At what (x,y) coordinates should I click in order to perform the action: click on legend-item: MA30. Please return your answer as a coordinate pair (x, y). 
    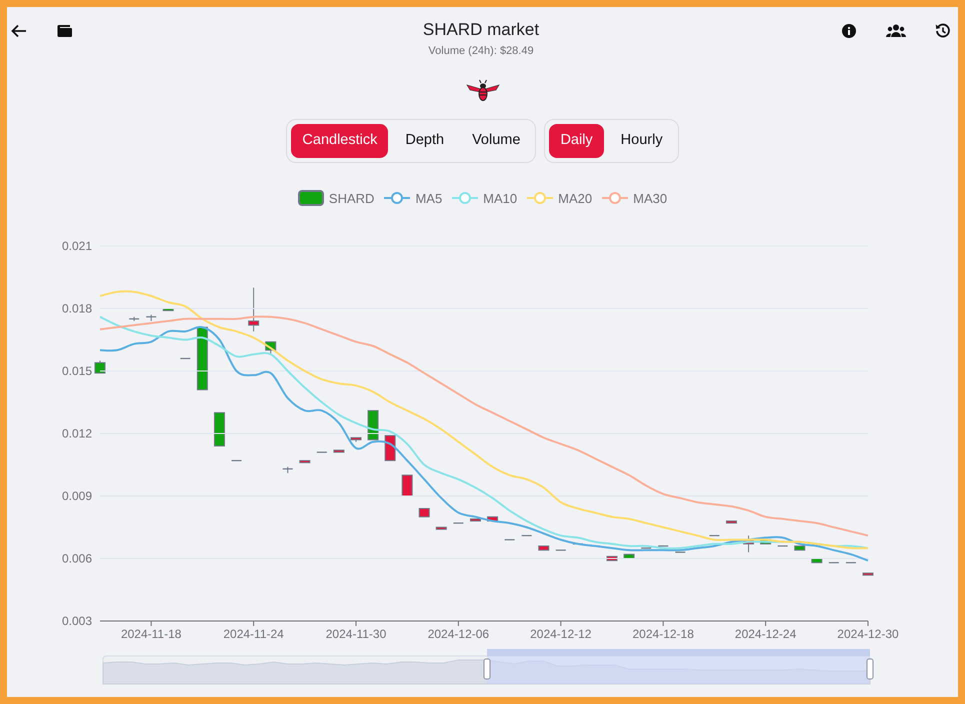
    Looking at the image, I should click on (635, 198).